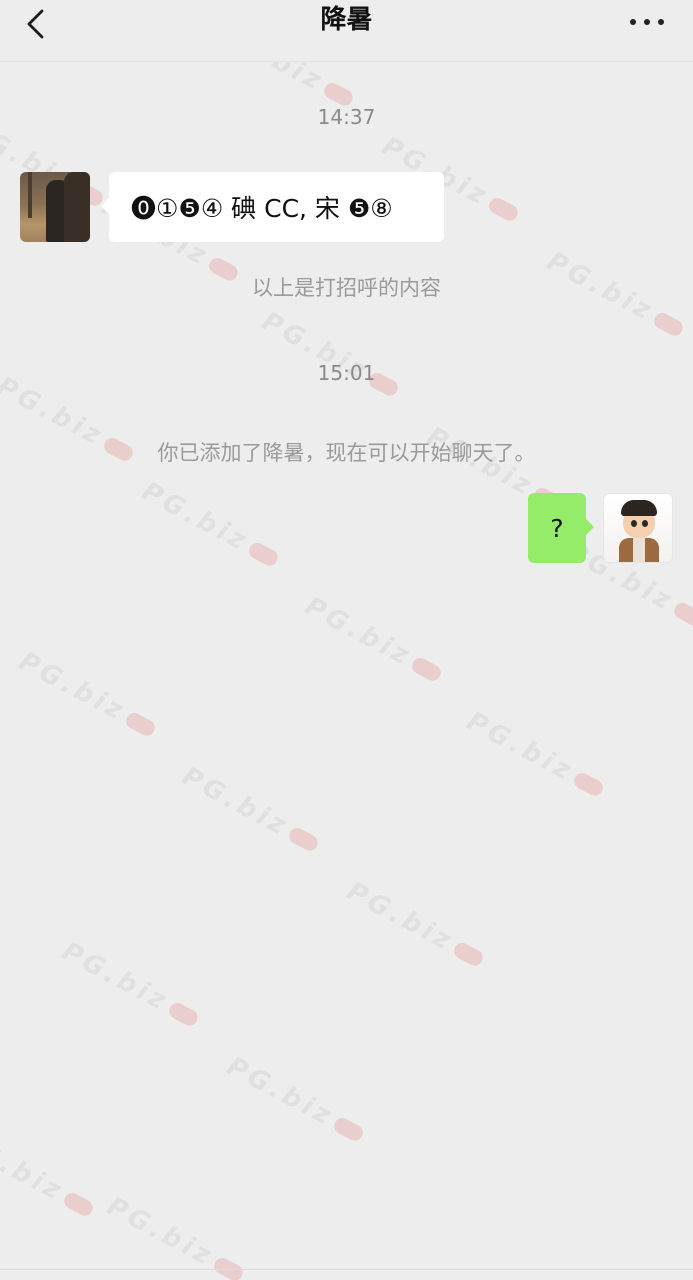  What do you see at coordinates (55, 207) in the screenshot?
I see `contact-avatar` at bounding box center [55, 207].